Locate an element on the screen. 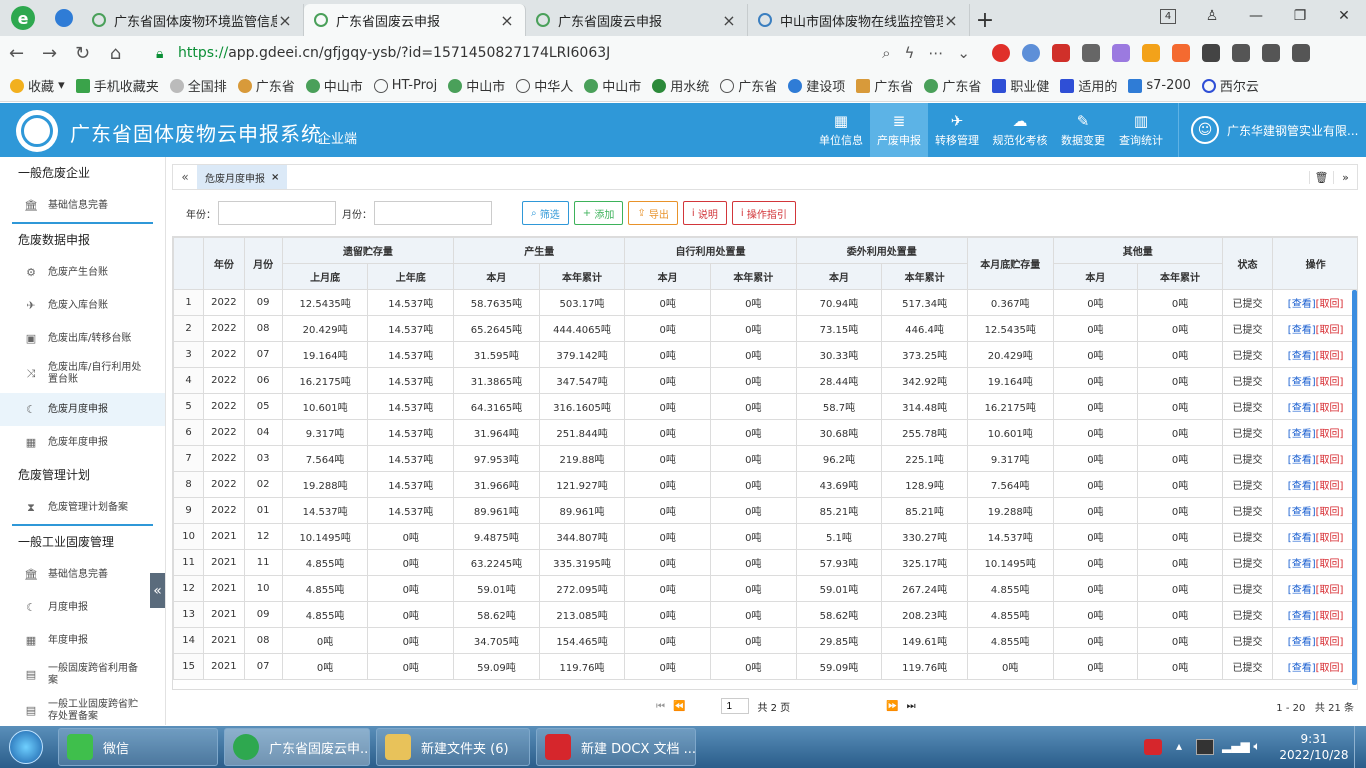  sidebar-item-outstock-self-use: ⤨ 危废出库/自行利用处置台账 is located at coordinates (82, 374).